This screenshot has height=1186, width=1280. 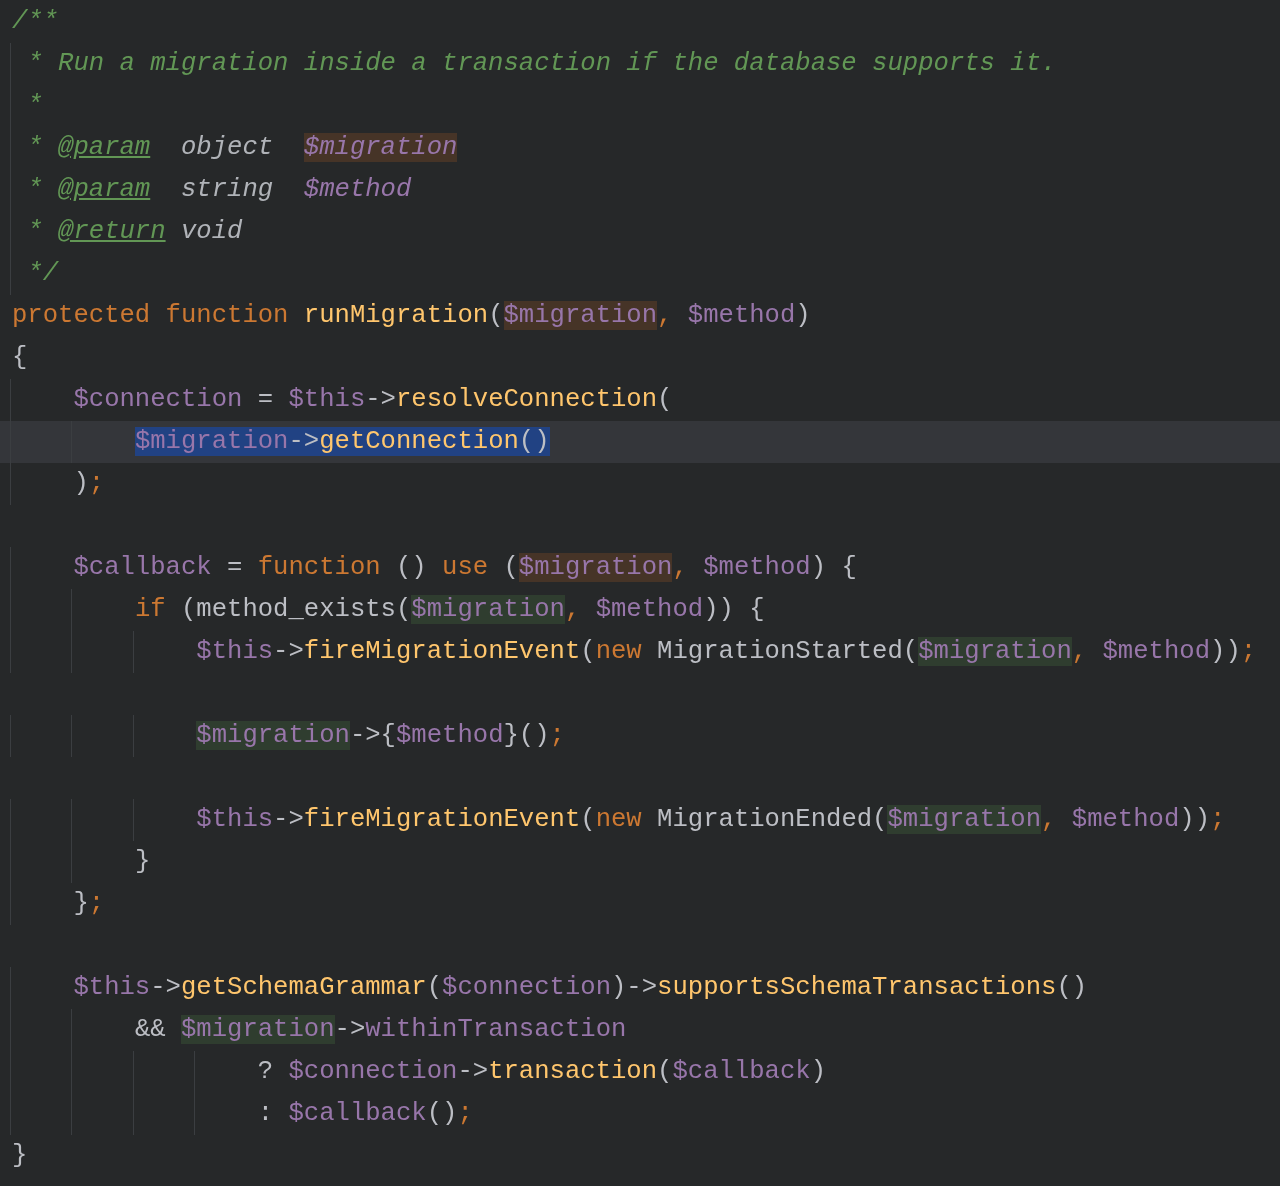 What do you see at coordinates (20, 1156) in the screenshot?
I see `code-line: }` at bounding box center [20, 1156].